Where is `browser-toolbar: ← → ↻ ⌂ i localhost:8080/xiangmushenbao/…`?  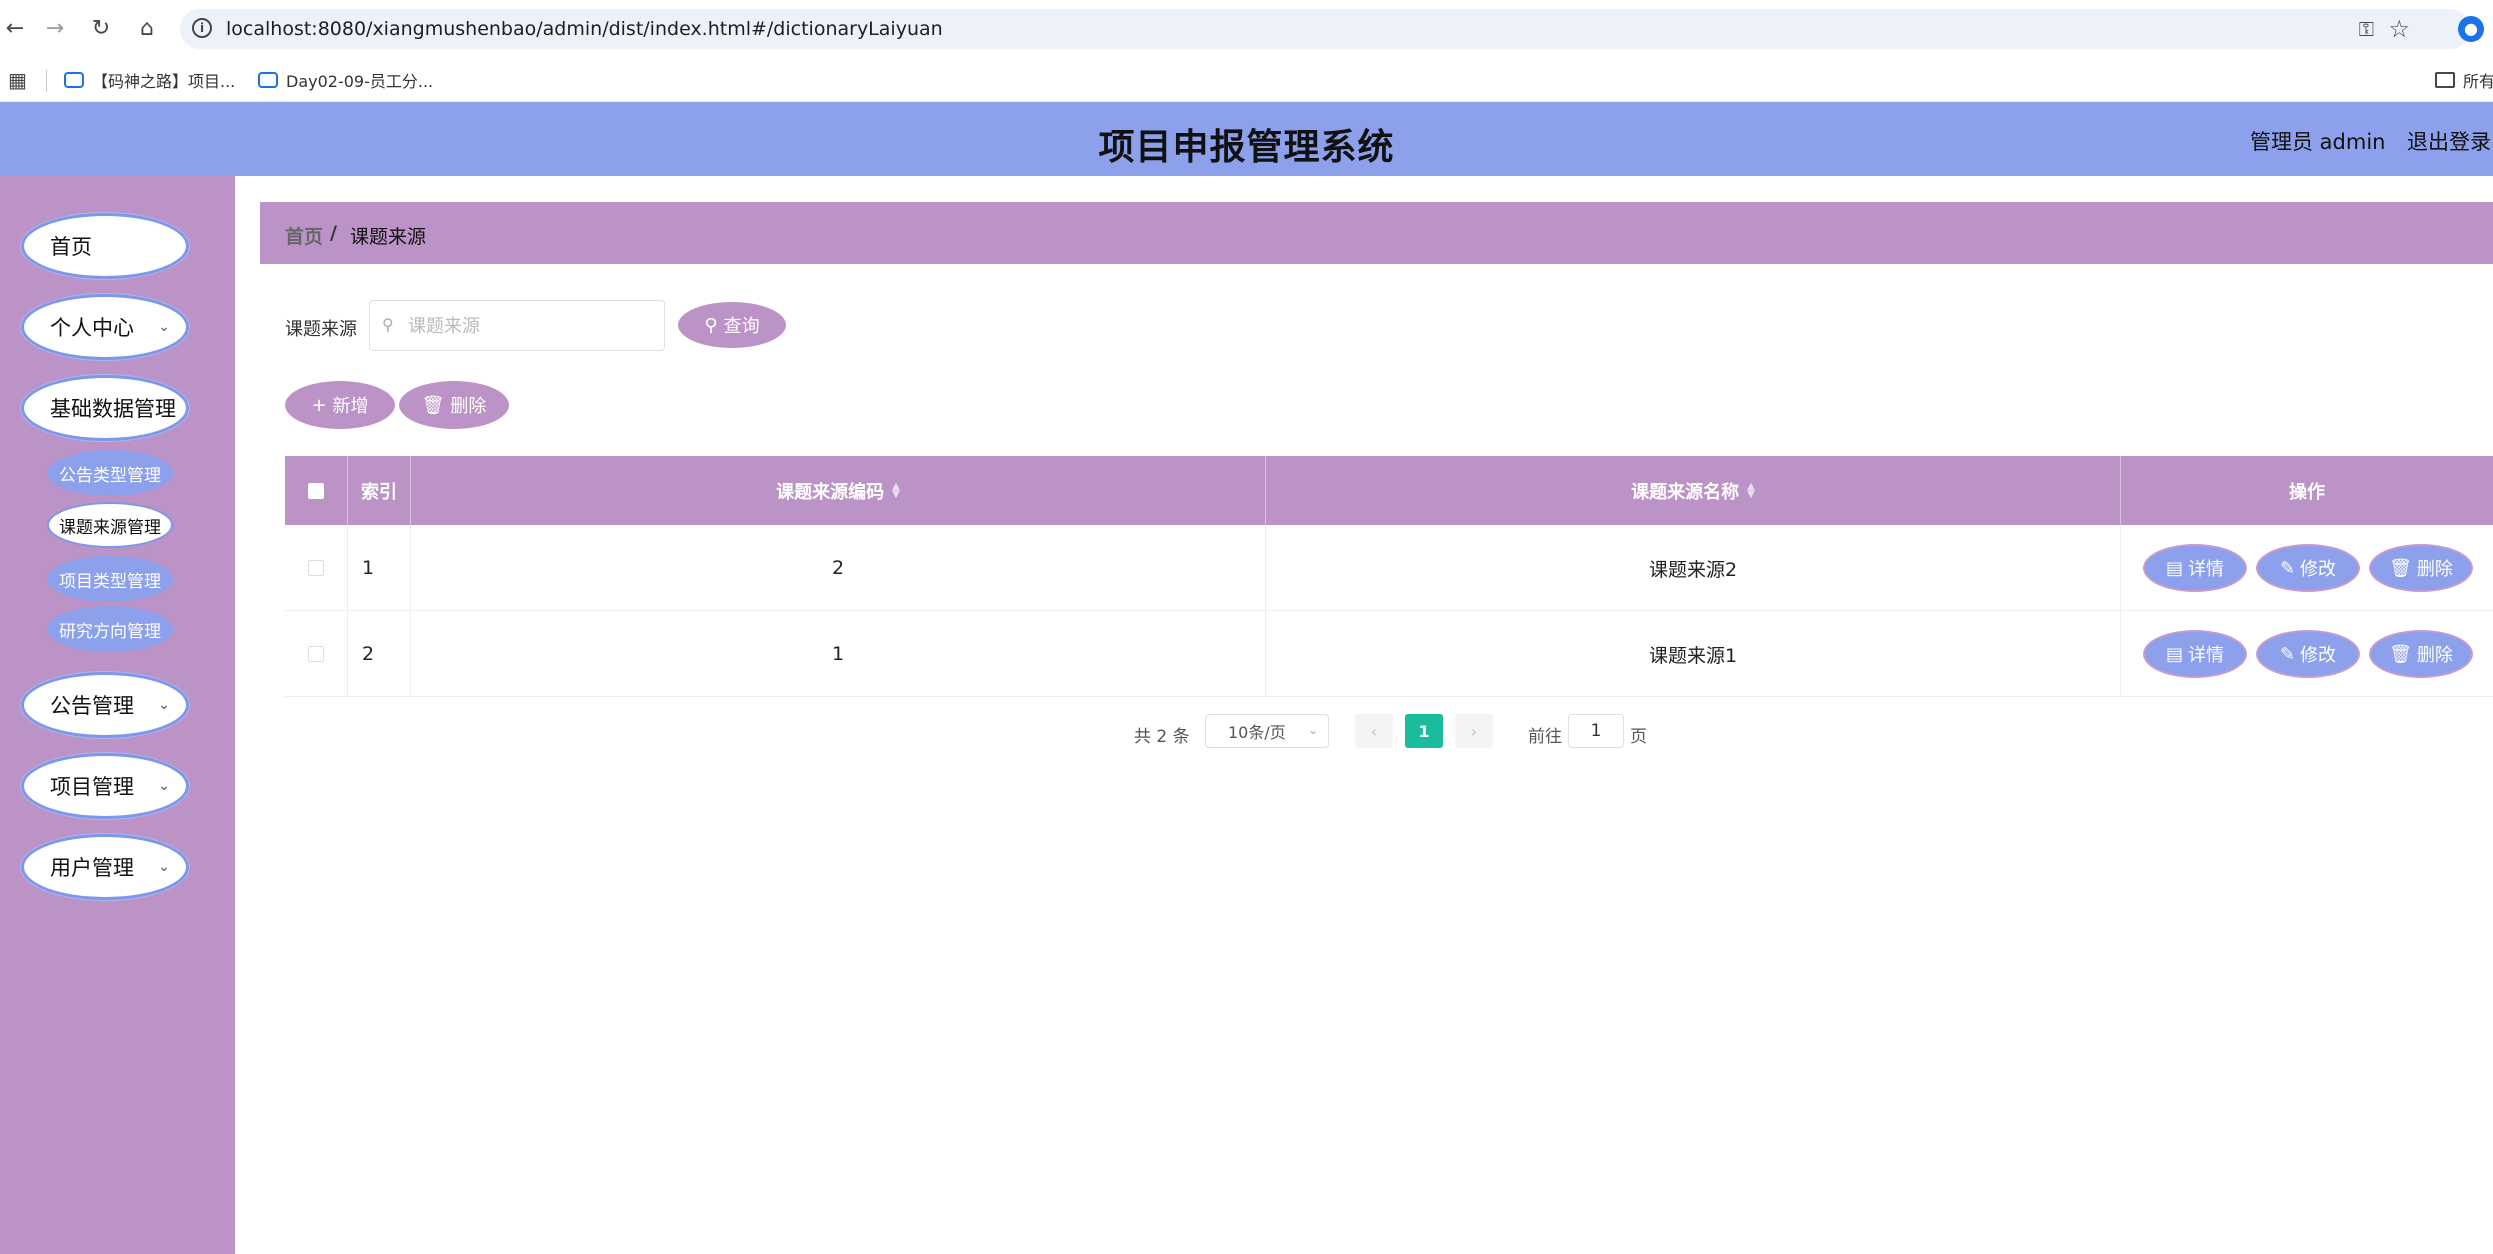 browser-toolbar: ← → ↻ ⌂ i localhost:8080/xiangmushenbao/… is located at coordinates (1246, 29).